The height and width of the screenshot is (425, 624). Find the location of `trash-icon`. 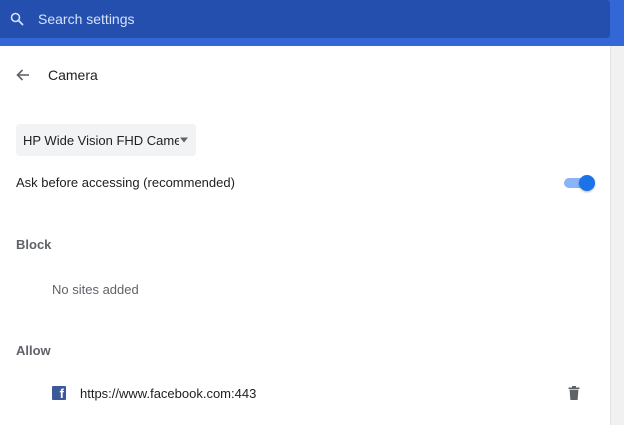

trash-icon is located at coordinates (574, 393).